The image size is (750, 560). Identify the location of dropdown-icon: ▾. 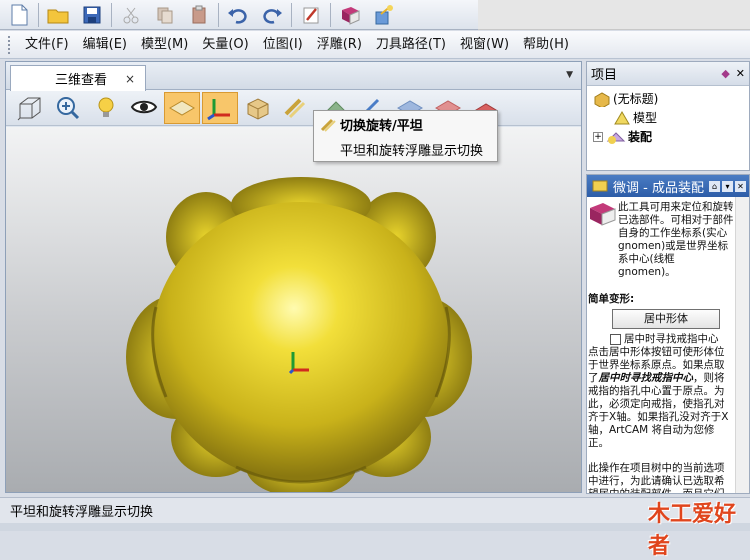
(727, 186).